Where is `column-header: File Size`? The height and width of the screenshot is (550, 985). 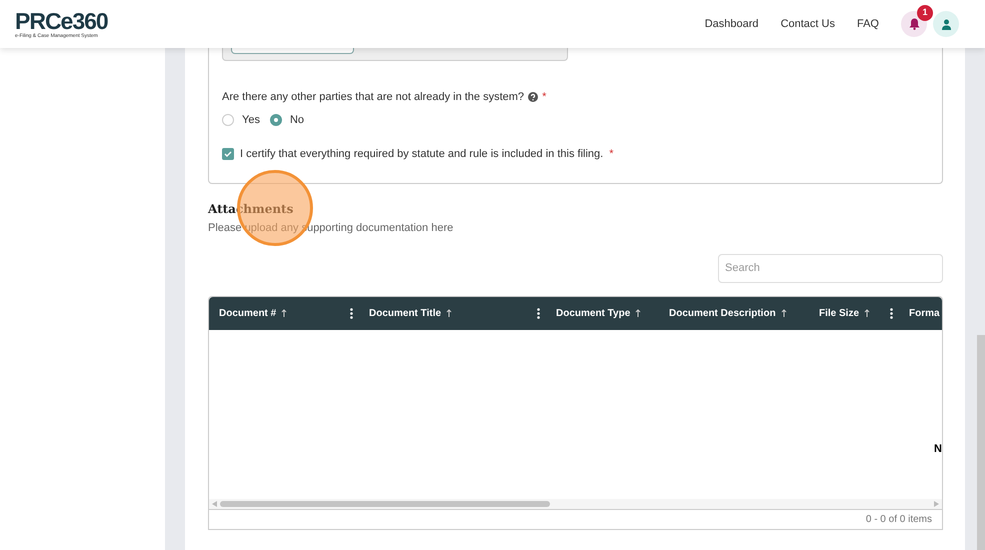 column-header: File Size is located at coordinates (839, 313).